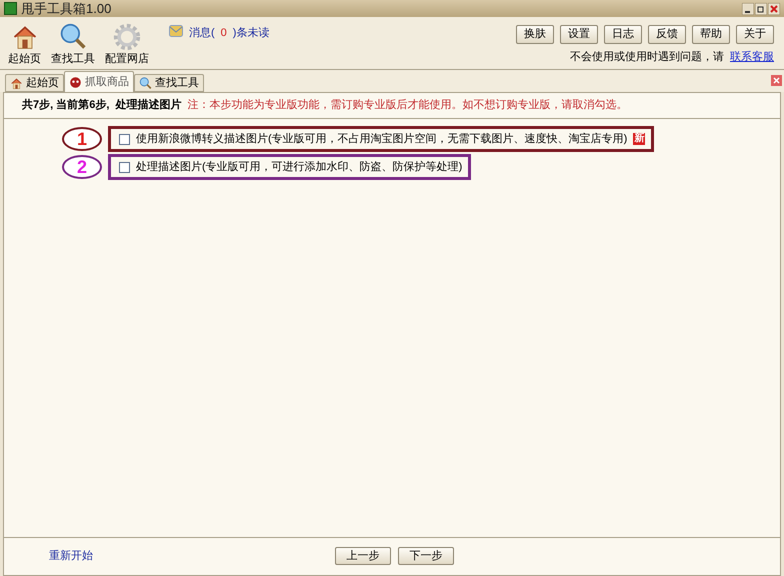 Image resolution: width=784 pixels, height=576 pixels. I want to click on option-label: 使用新浪微博转义描述图片(专业版可用，不占用淘宝图片空间，无需下载图片、速度快、淘宝店专用), so click(382, 139).